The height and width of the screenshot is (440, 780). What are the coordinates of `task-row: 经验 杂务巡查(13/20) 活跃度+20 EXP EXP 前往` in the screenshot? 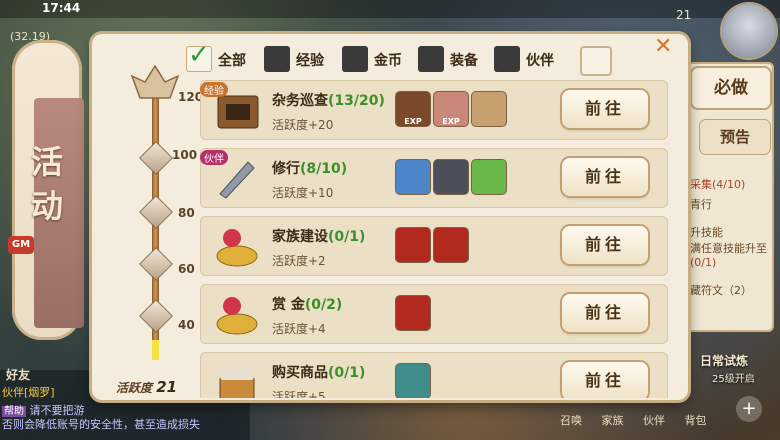 It's located at (434, 110).